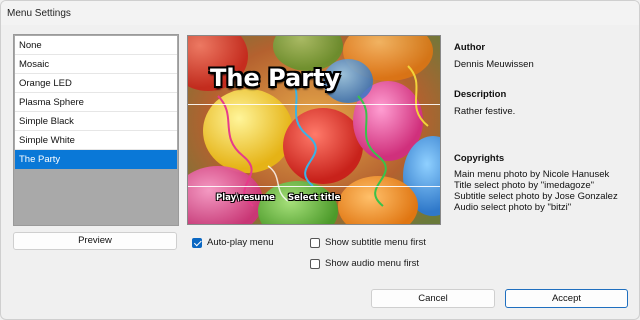 The image size is (640, 320). I want to click on title-bar: Menu Settings, so click(320, 13).